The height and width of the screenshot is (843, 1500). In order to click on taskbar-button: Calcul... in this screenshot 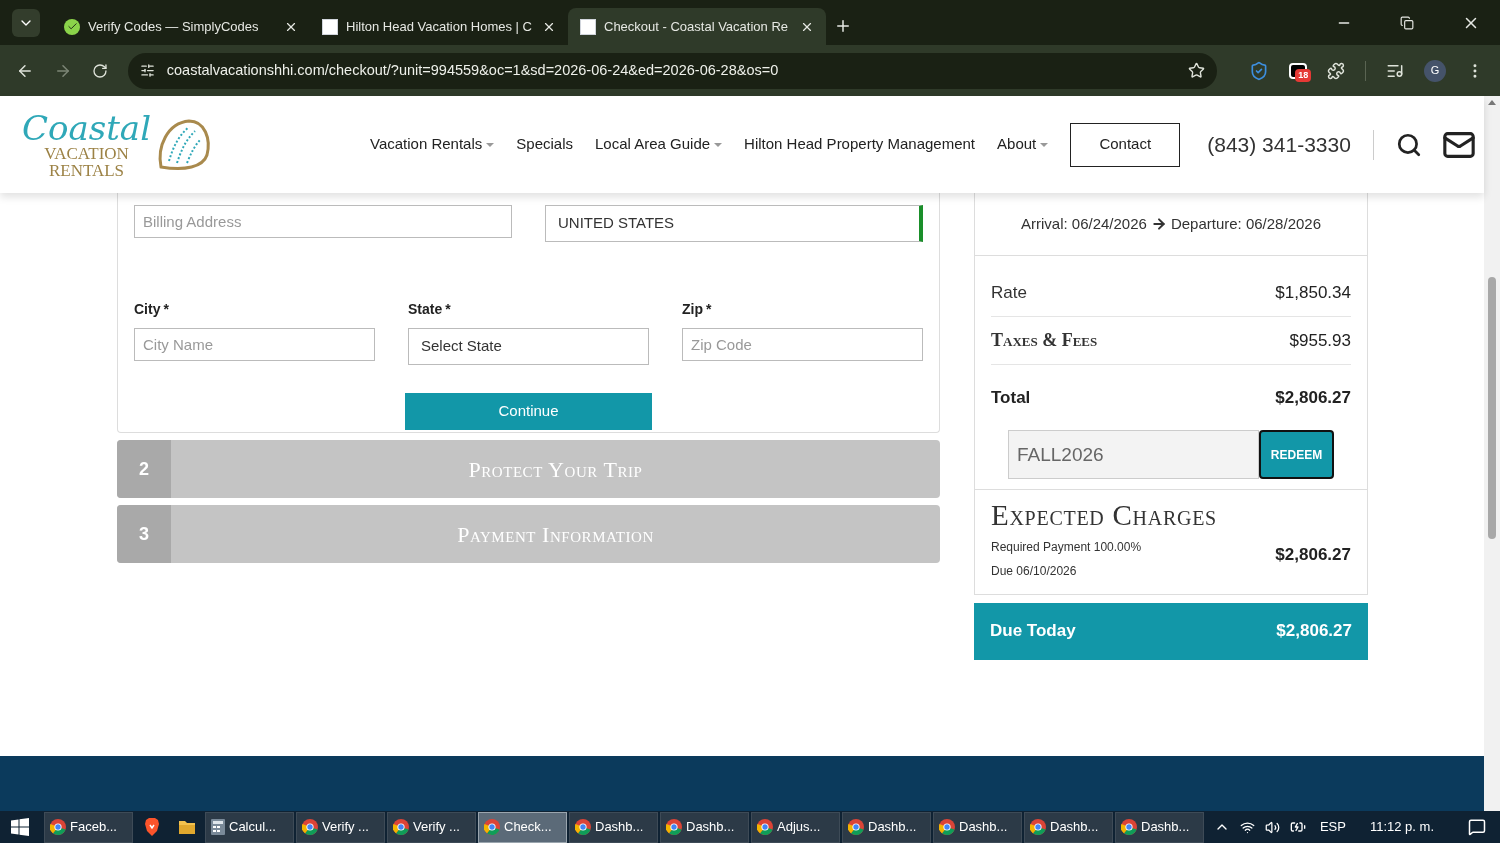, I will do `click(249, 827)`.